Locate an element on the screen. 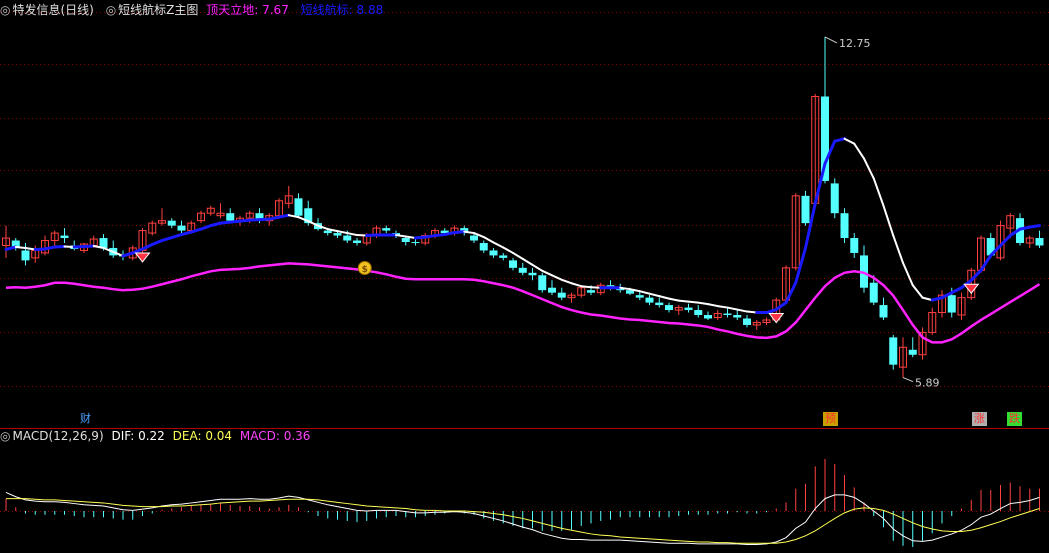  money-bag-symbol: $ is located at coordinates (365, 270).